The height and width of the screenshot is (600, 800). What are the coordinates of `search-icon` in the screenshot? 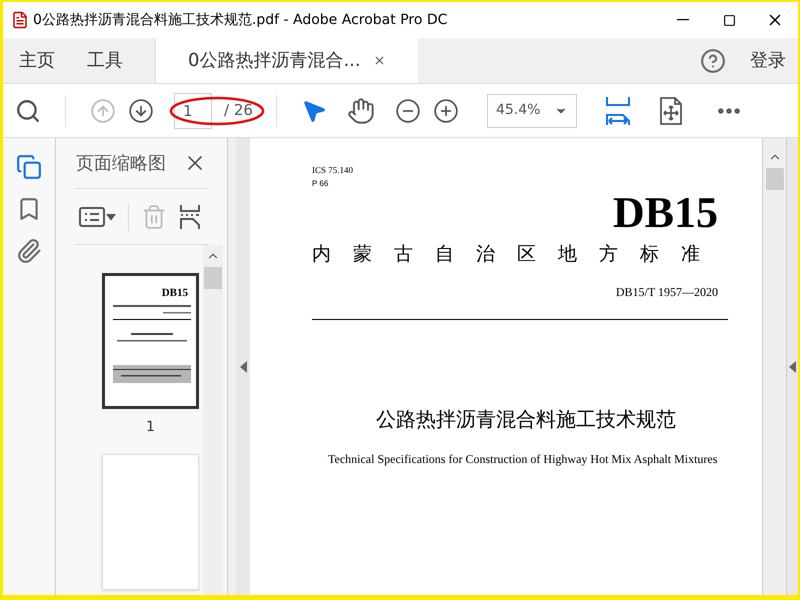 It's located at (28, 111).